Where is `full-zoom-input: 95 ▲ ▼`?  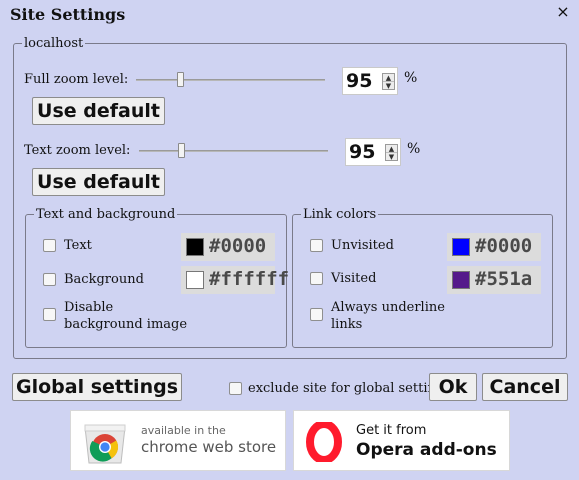 full-zoom-input: 95 ▲ ▼ is located at coordinates (370, 81).